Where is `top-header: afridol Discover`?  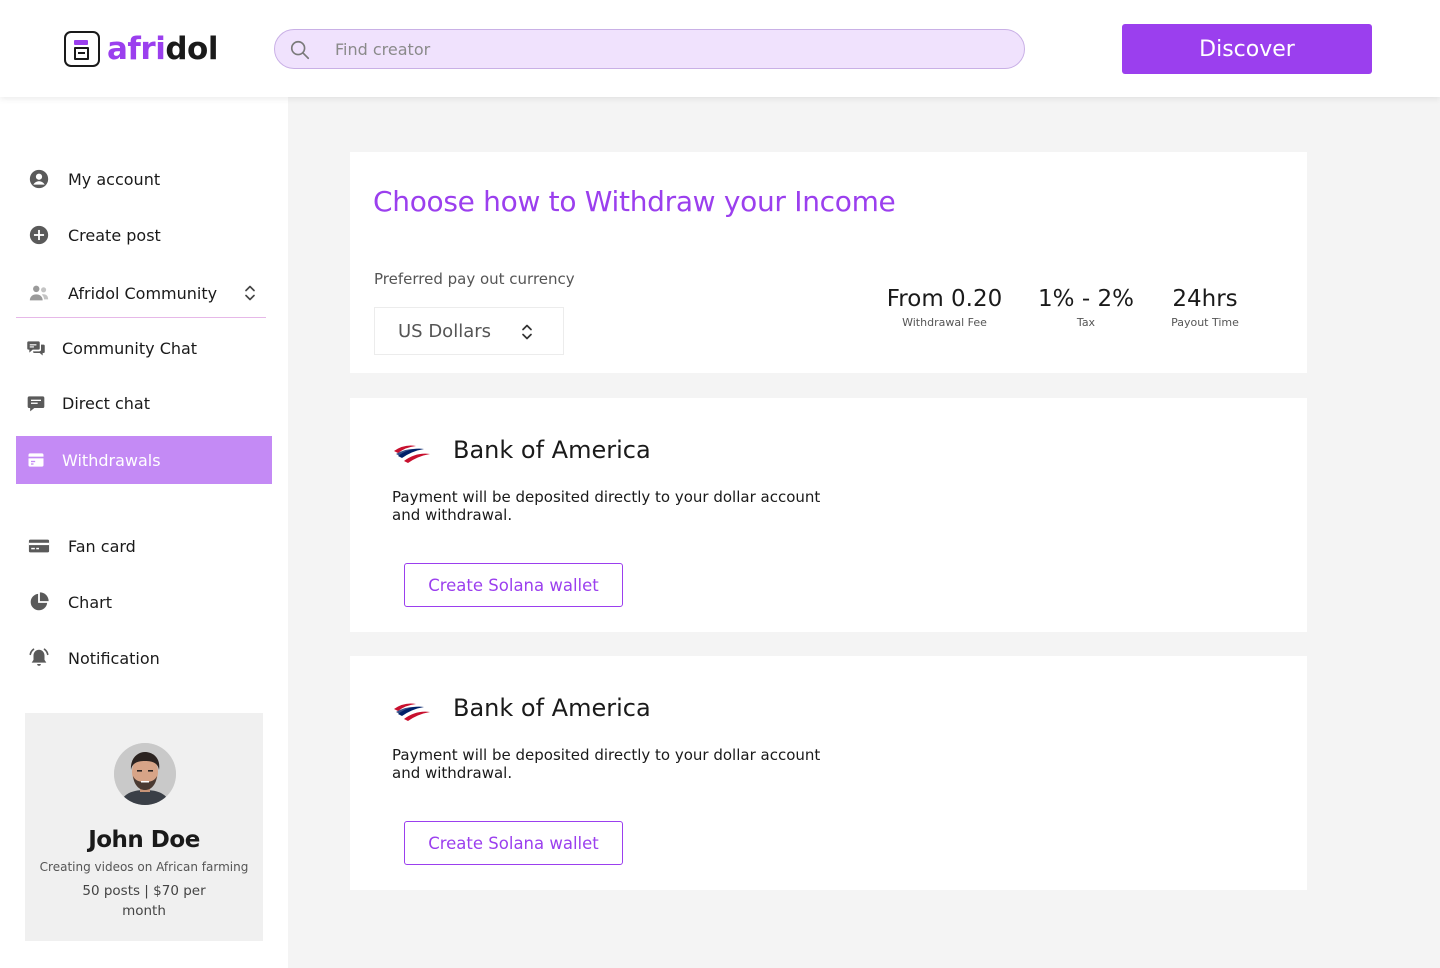 top-header: afridol Discover is located at coordinates (720, 48).